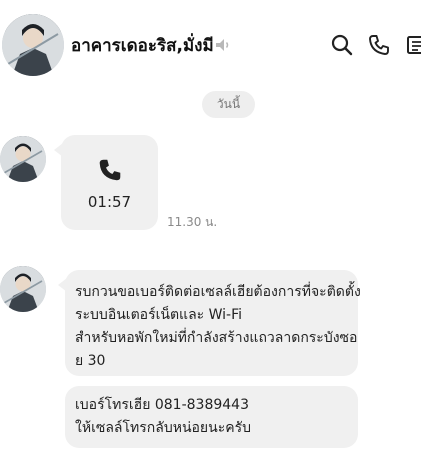 Image resolution: width=421 pixels, height=459 pixels. What do you see at coordinates (192, 222) in the screenshot?
I see `message-timestamp: 11.30 น.` at bounding box center [192, 222].